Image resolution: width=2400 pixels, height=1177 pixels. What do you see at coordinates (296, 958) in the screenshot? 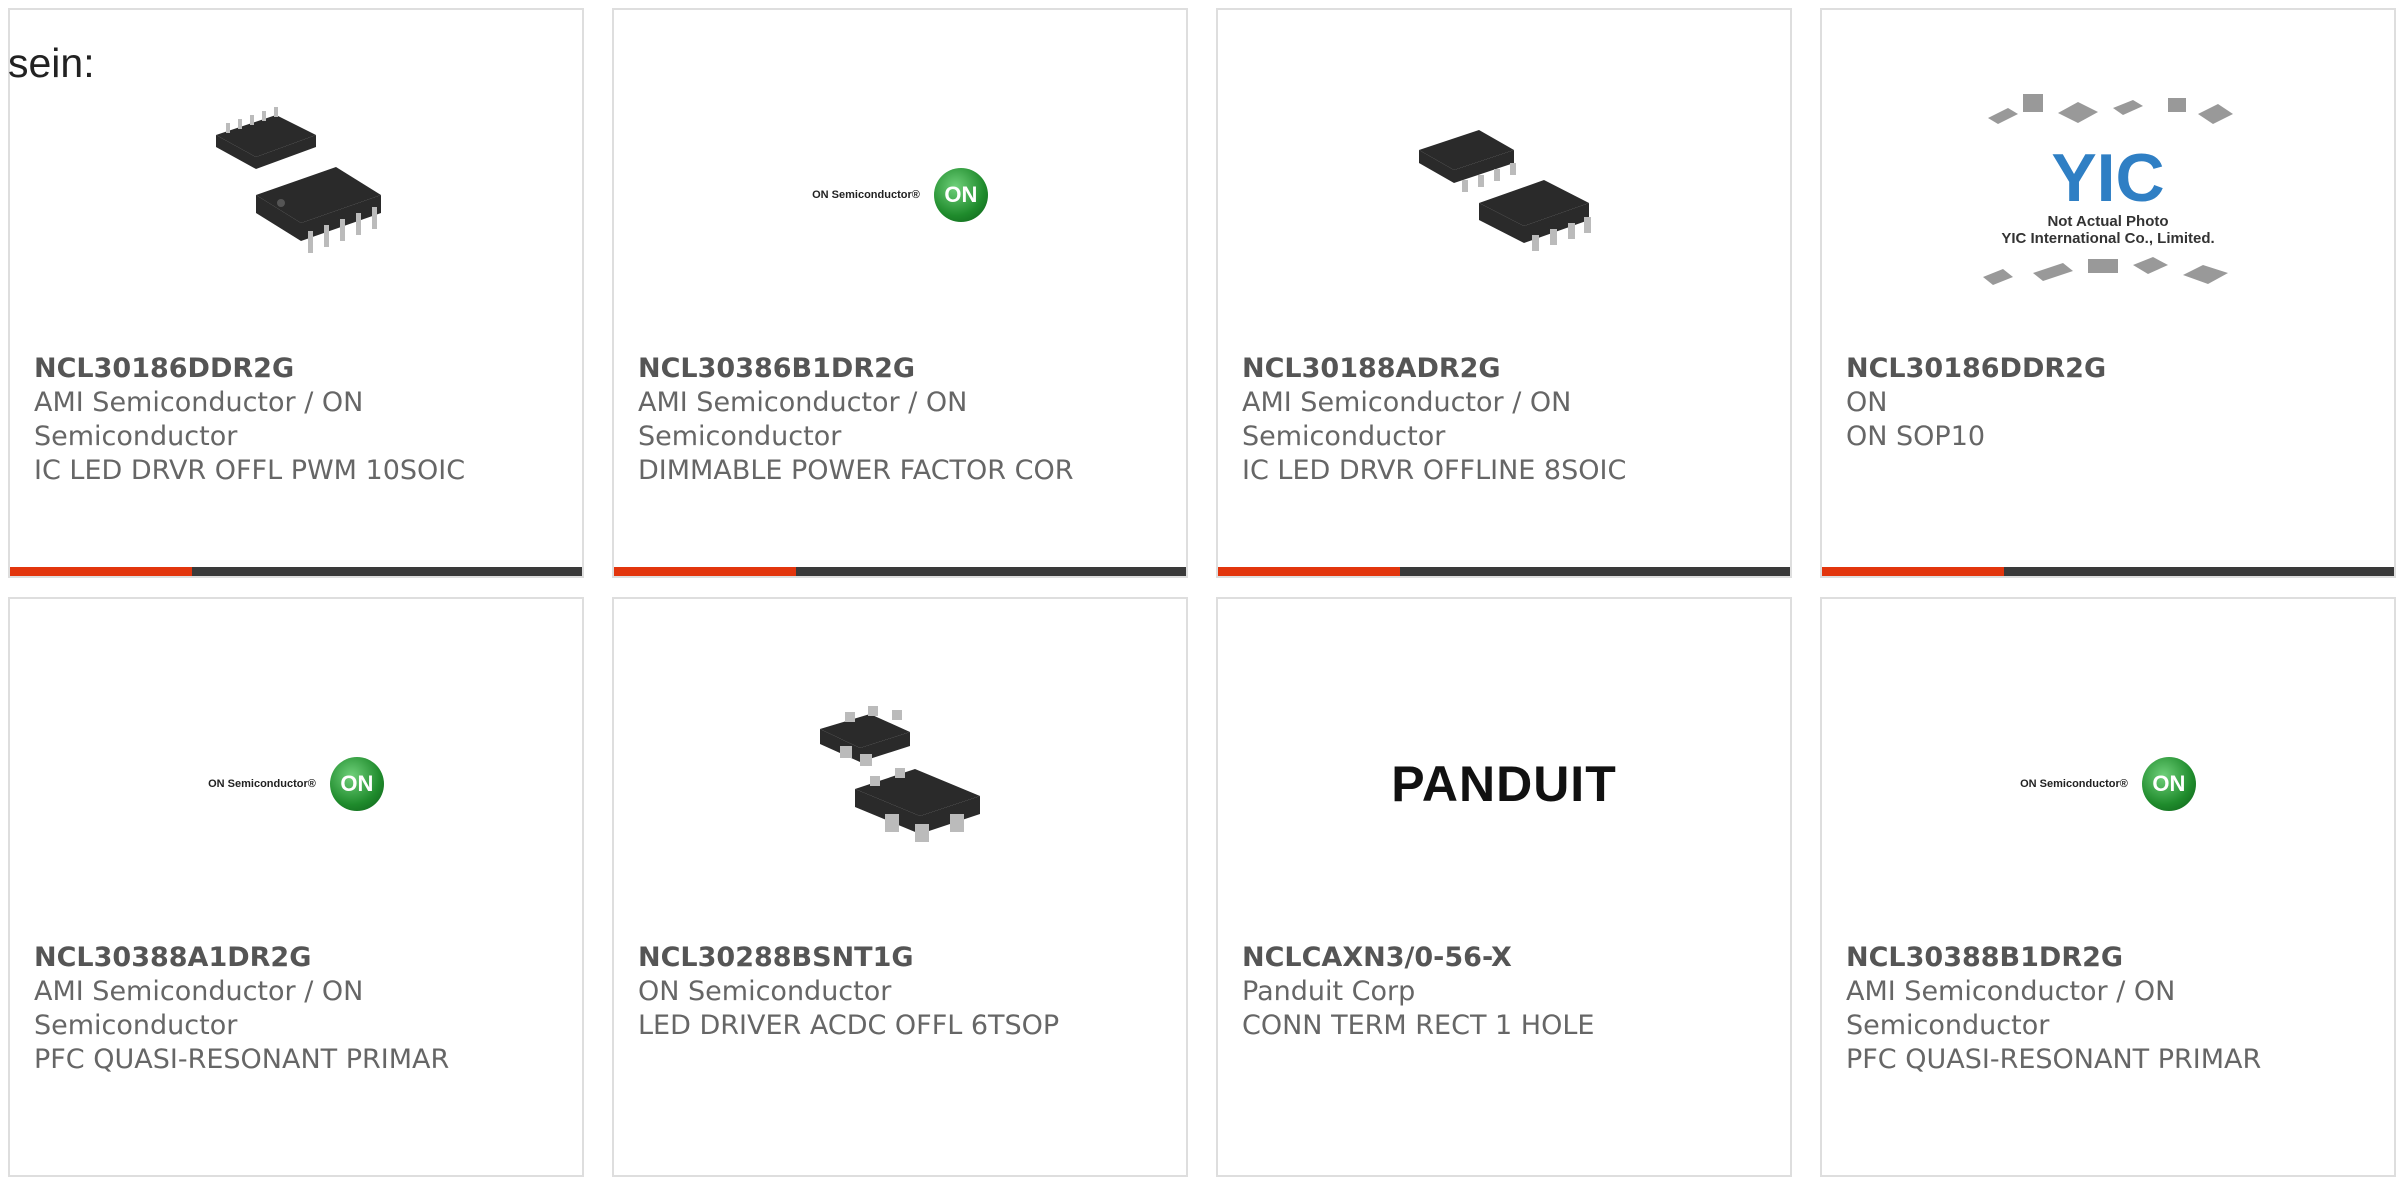
I see `part-number: NCL30388A1DR2G` at bounding box center [296, 958].